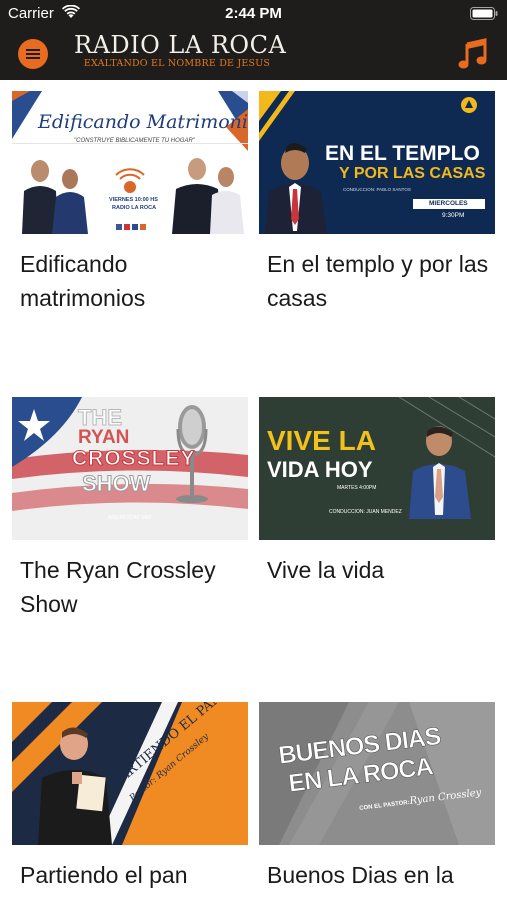  Describe the element at coordinates (484, 13) in the screenshot. I see `battery-icon` at that location.